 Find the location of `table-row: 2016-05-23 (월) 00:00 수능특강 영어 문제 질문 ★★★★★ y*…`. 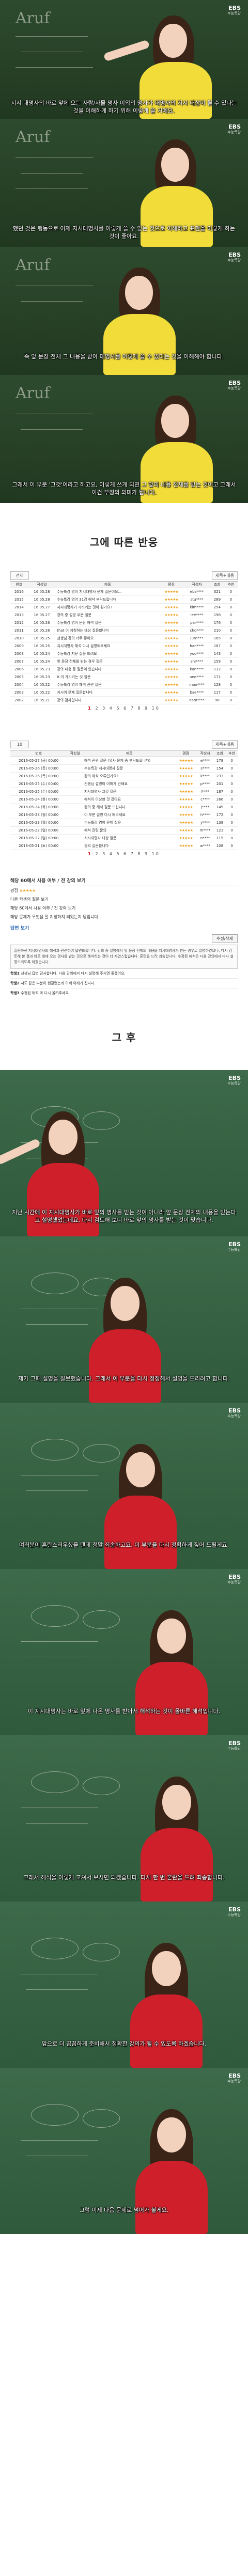

table-row: 2016-05-23 (월) 00:00 수능특강 영어 문제 질문 ★★★★★ y*… is located at coordinates (124, 823).